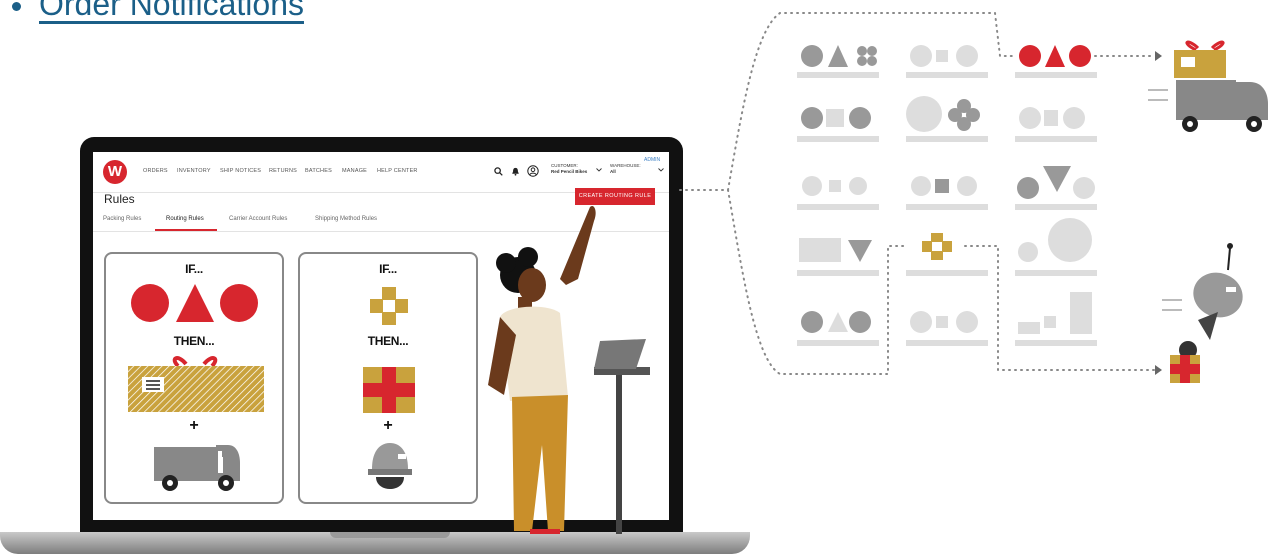 The width and height of the screenshot is (1272, 554). I want to click on shape-grid, so click(947, 195).